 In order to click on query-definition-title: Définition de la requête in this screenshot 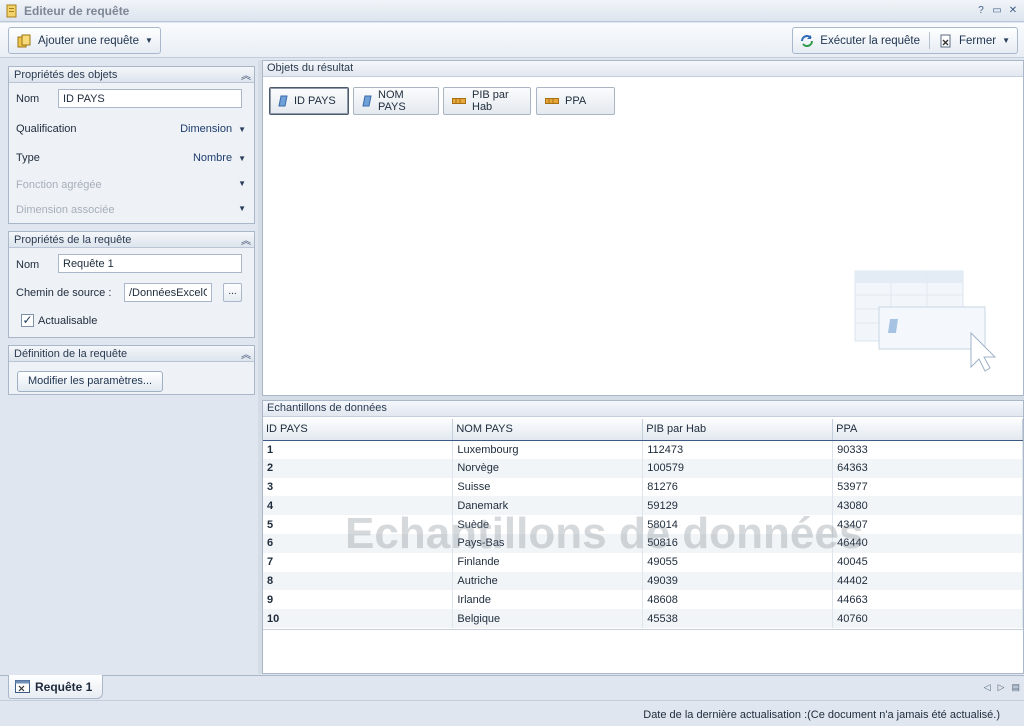, I will do `click(71, 353)`.